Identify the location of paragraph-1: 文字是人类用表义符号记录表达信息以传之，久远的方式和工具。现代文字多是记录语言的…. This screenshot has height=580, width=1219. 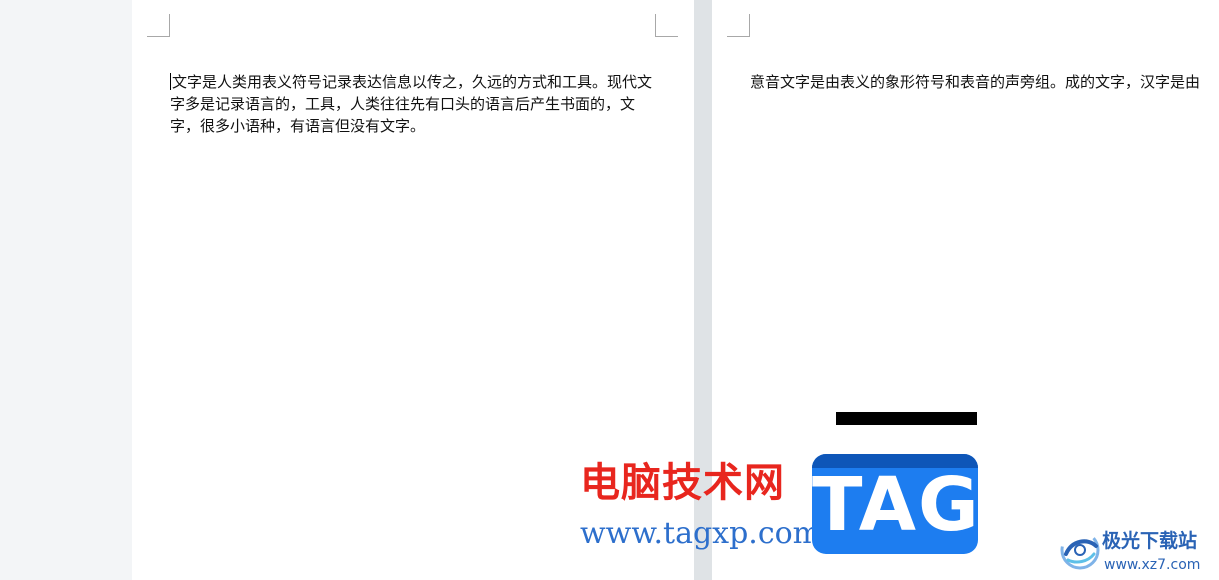
(414, 104).